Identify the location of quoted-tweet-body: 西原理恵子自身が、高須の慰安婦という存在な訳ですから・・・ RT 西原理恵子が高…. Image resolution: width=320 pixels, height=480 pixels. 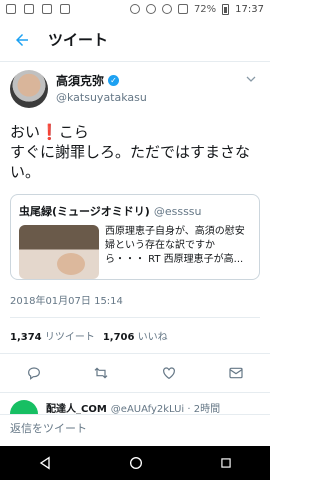
(135, 252).